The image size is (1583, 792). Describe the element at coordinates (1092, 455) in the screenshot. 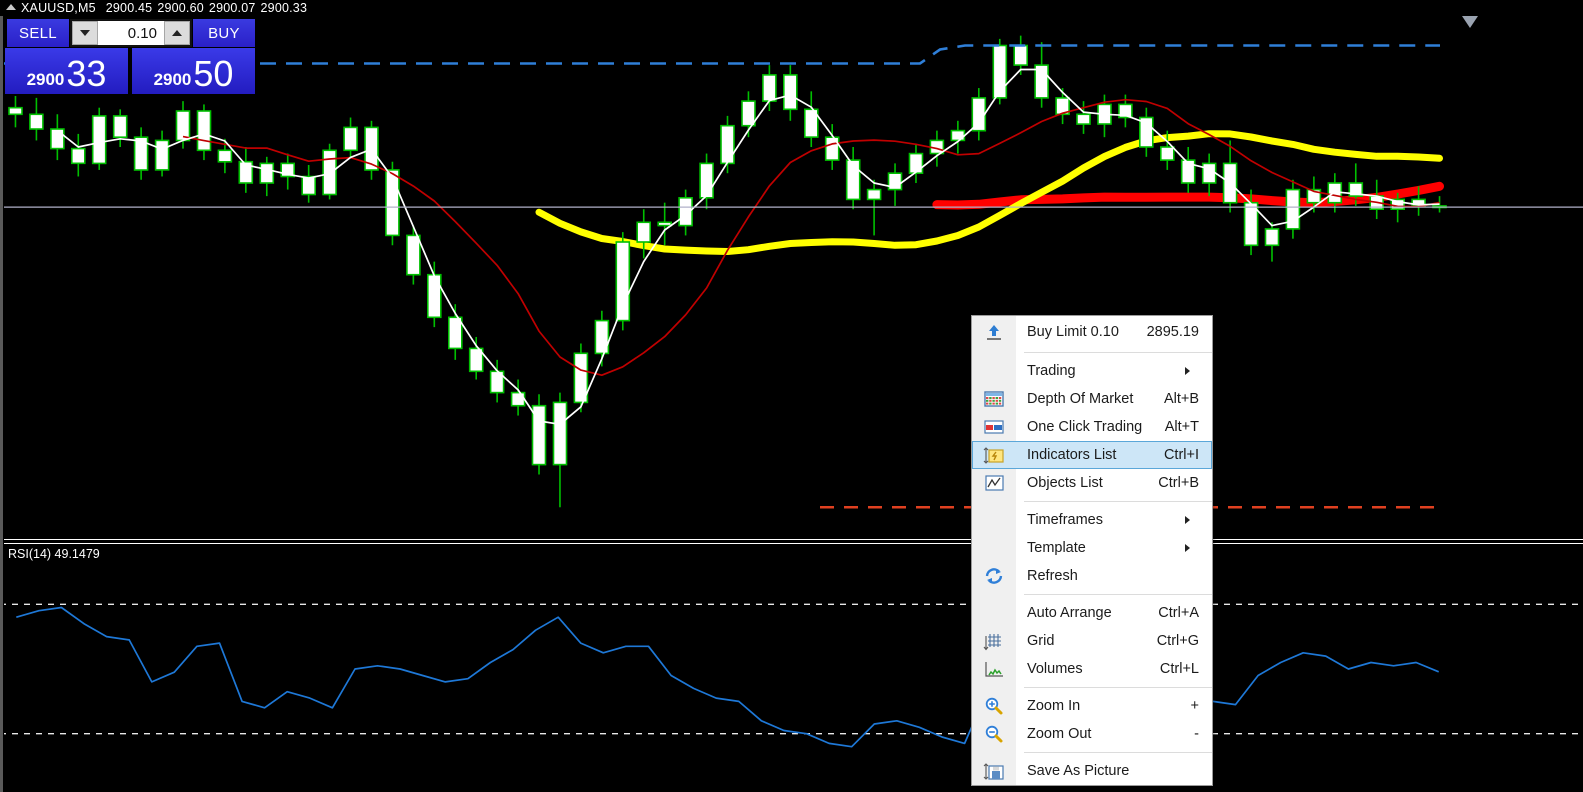

I see `menu-item-indicators-list: Indicators List Ctrl+I` at that location.